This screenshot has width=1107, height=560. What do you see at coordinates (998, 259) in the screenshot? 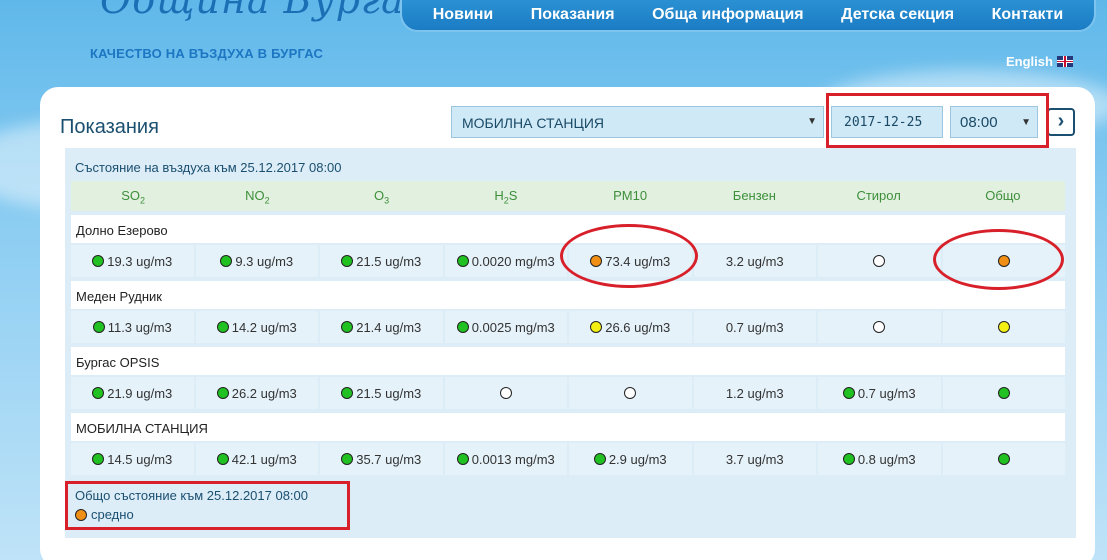
I see `highlight-ring-overall` at bounding box center [998, 259].